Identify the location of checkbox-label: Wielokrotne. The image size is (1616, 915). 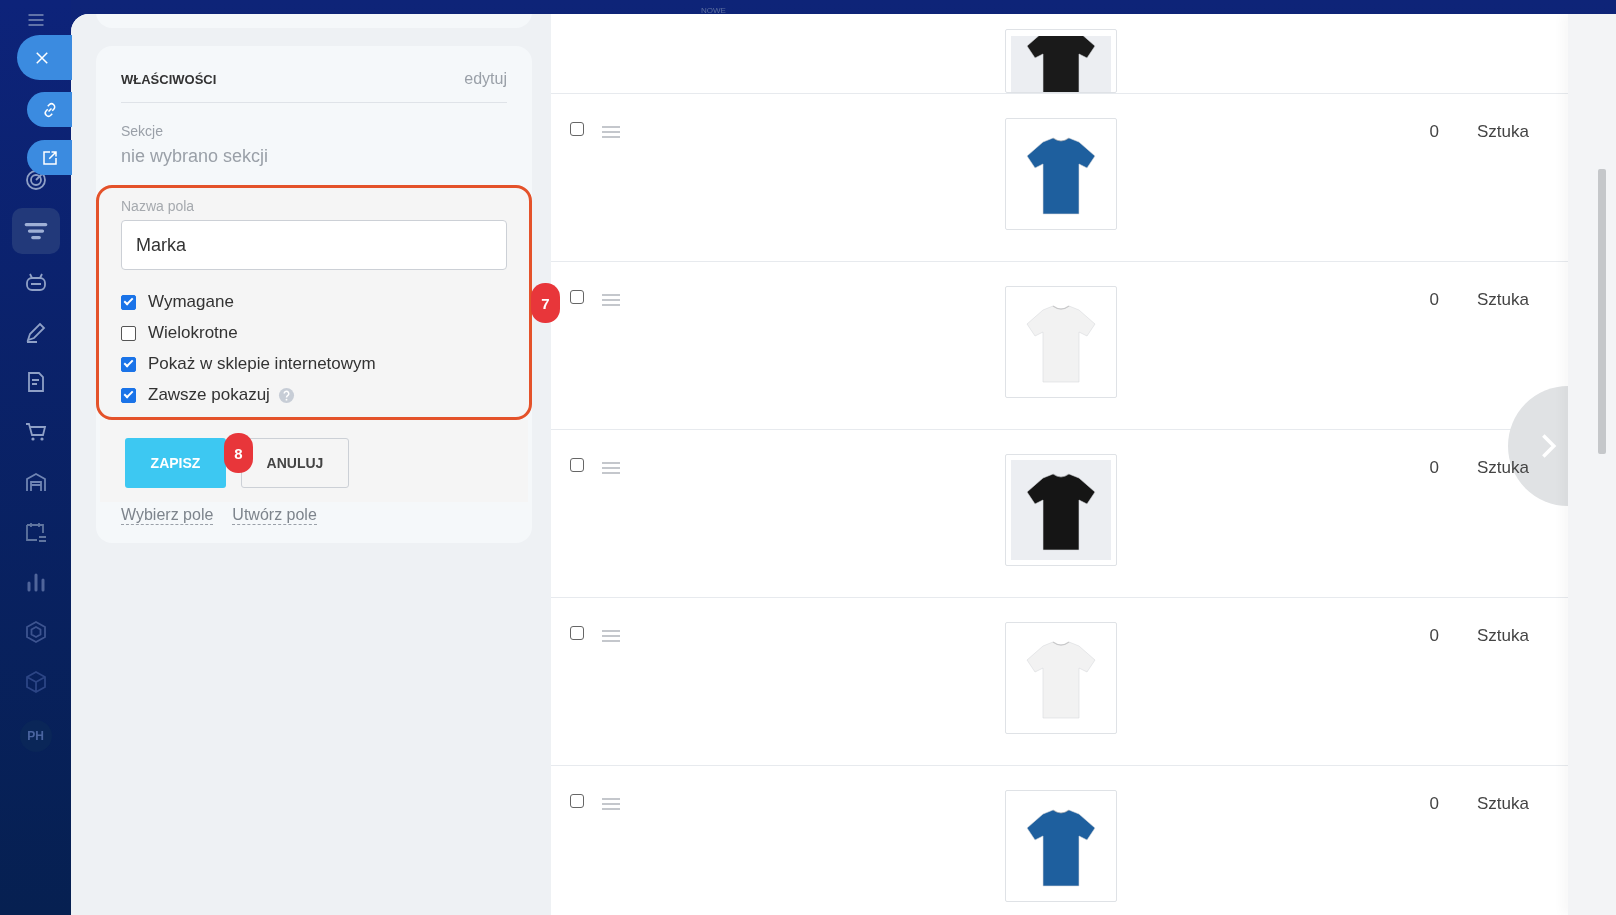
(193, 333).